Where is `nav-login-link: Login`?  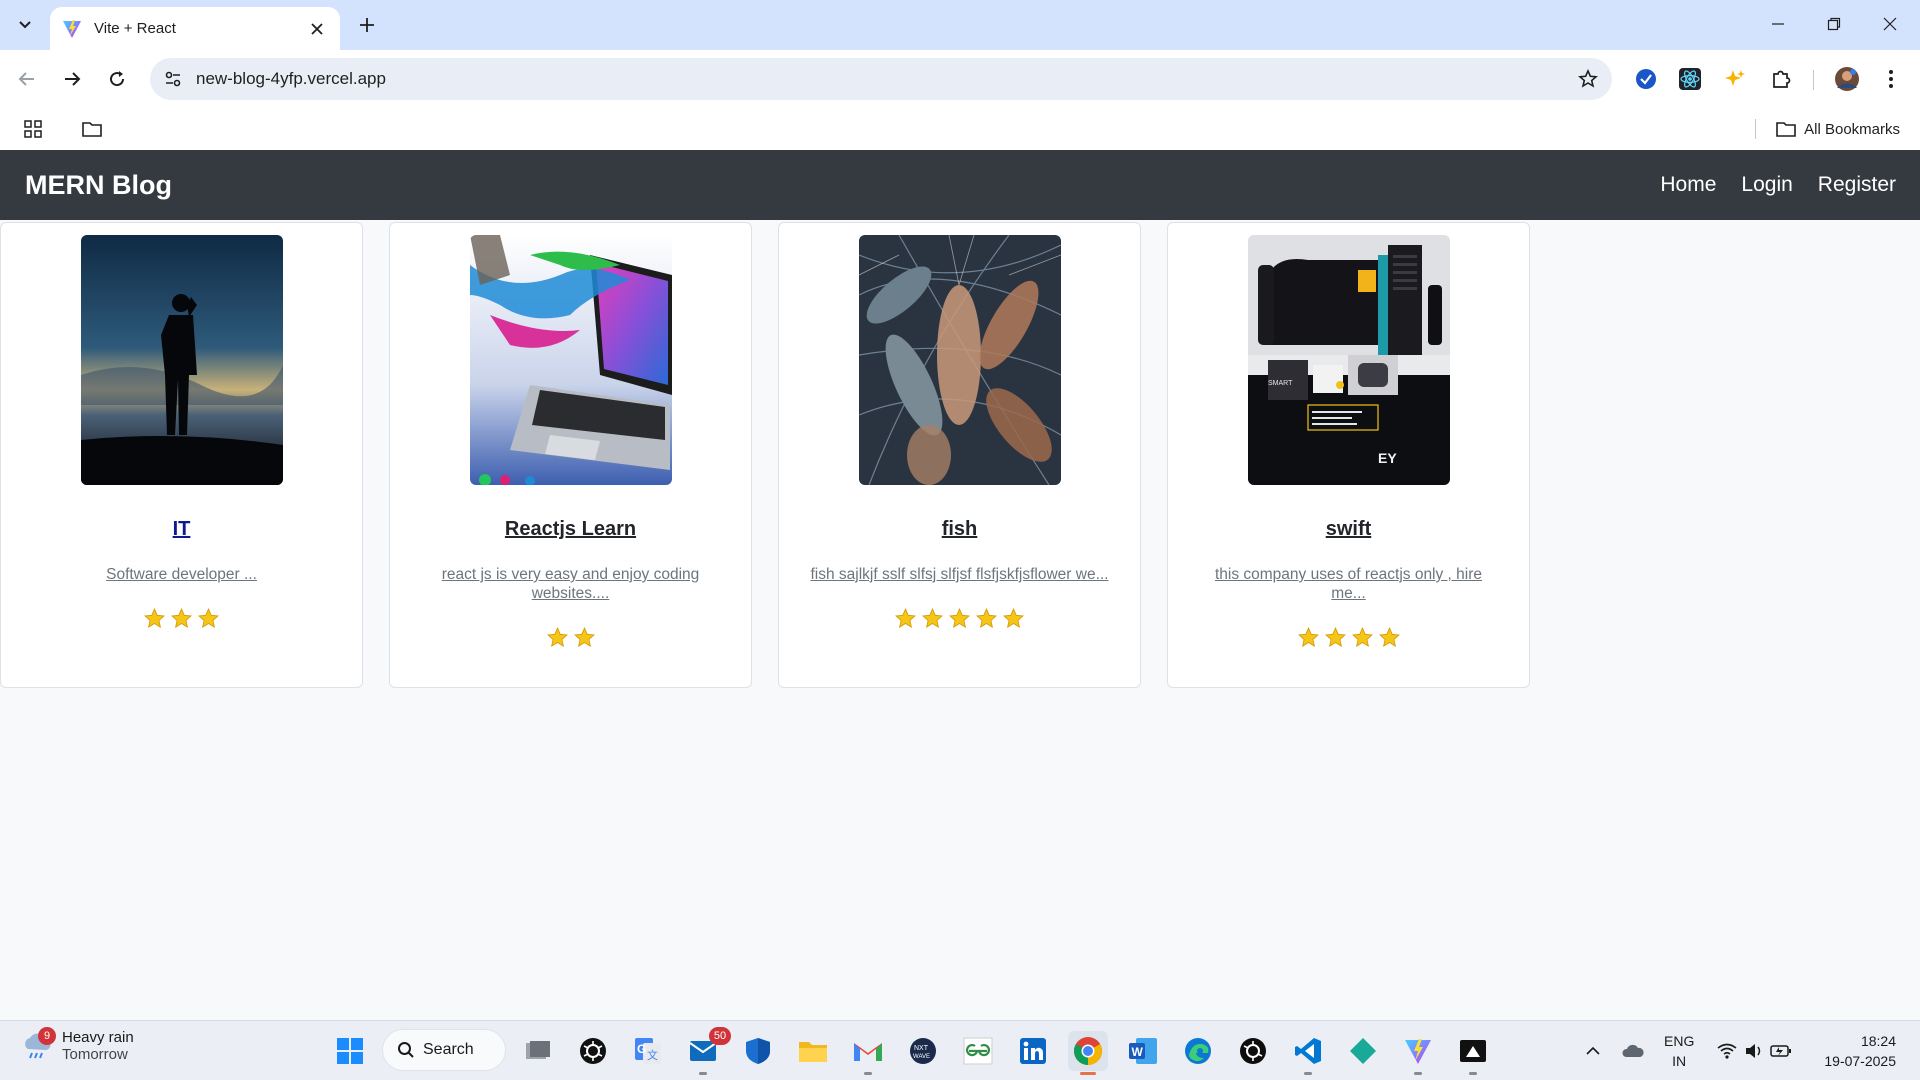
nav-login-link: Login is located at coordinates (1766, 185).